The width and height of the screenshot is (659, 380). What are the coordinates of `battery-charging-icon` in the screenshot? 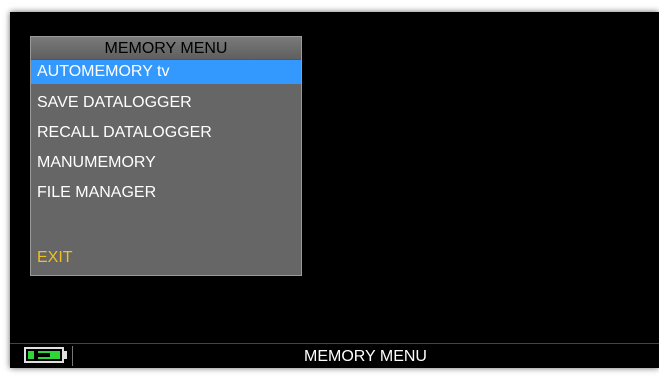 It's located at (44, 355).